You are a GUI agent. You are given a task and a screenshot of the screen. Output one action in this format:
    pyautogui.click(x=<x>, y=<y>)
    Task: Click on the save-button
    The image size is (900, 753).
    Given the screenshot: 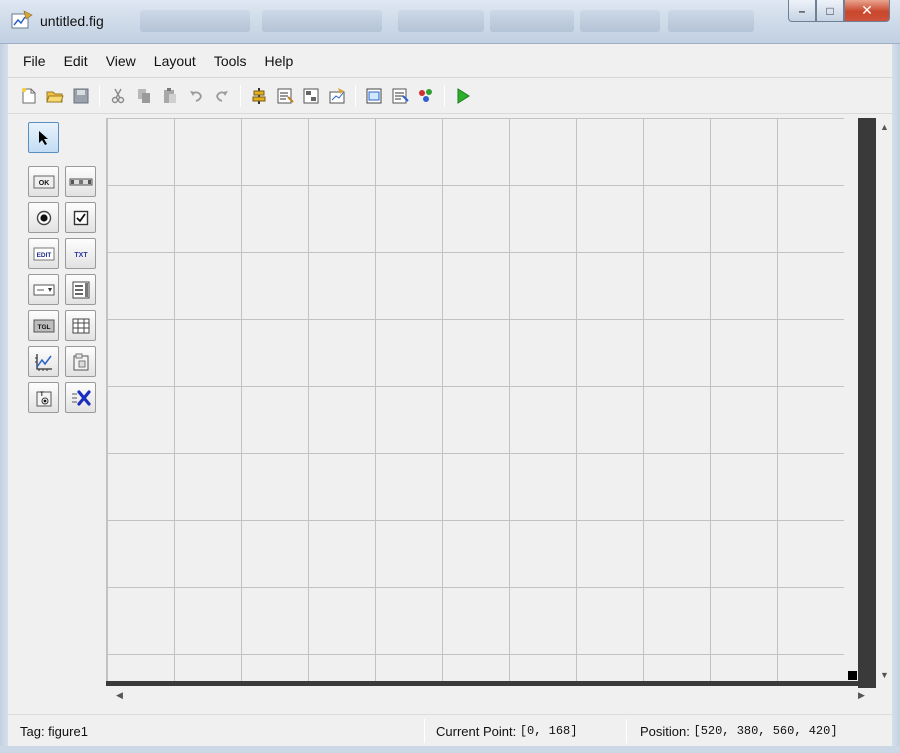 What is the action you would take?
    pyautogui.click(x=81, y=96)
    